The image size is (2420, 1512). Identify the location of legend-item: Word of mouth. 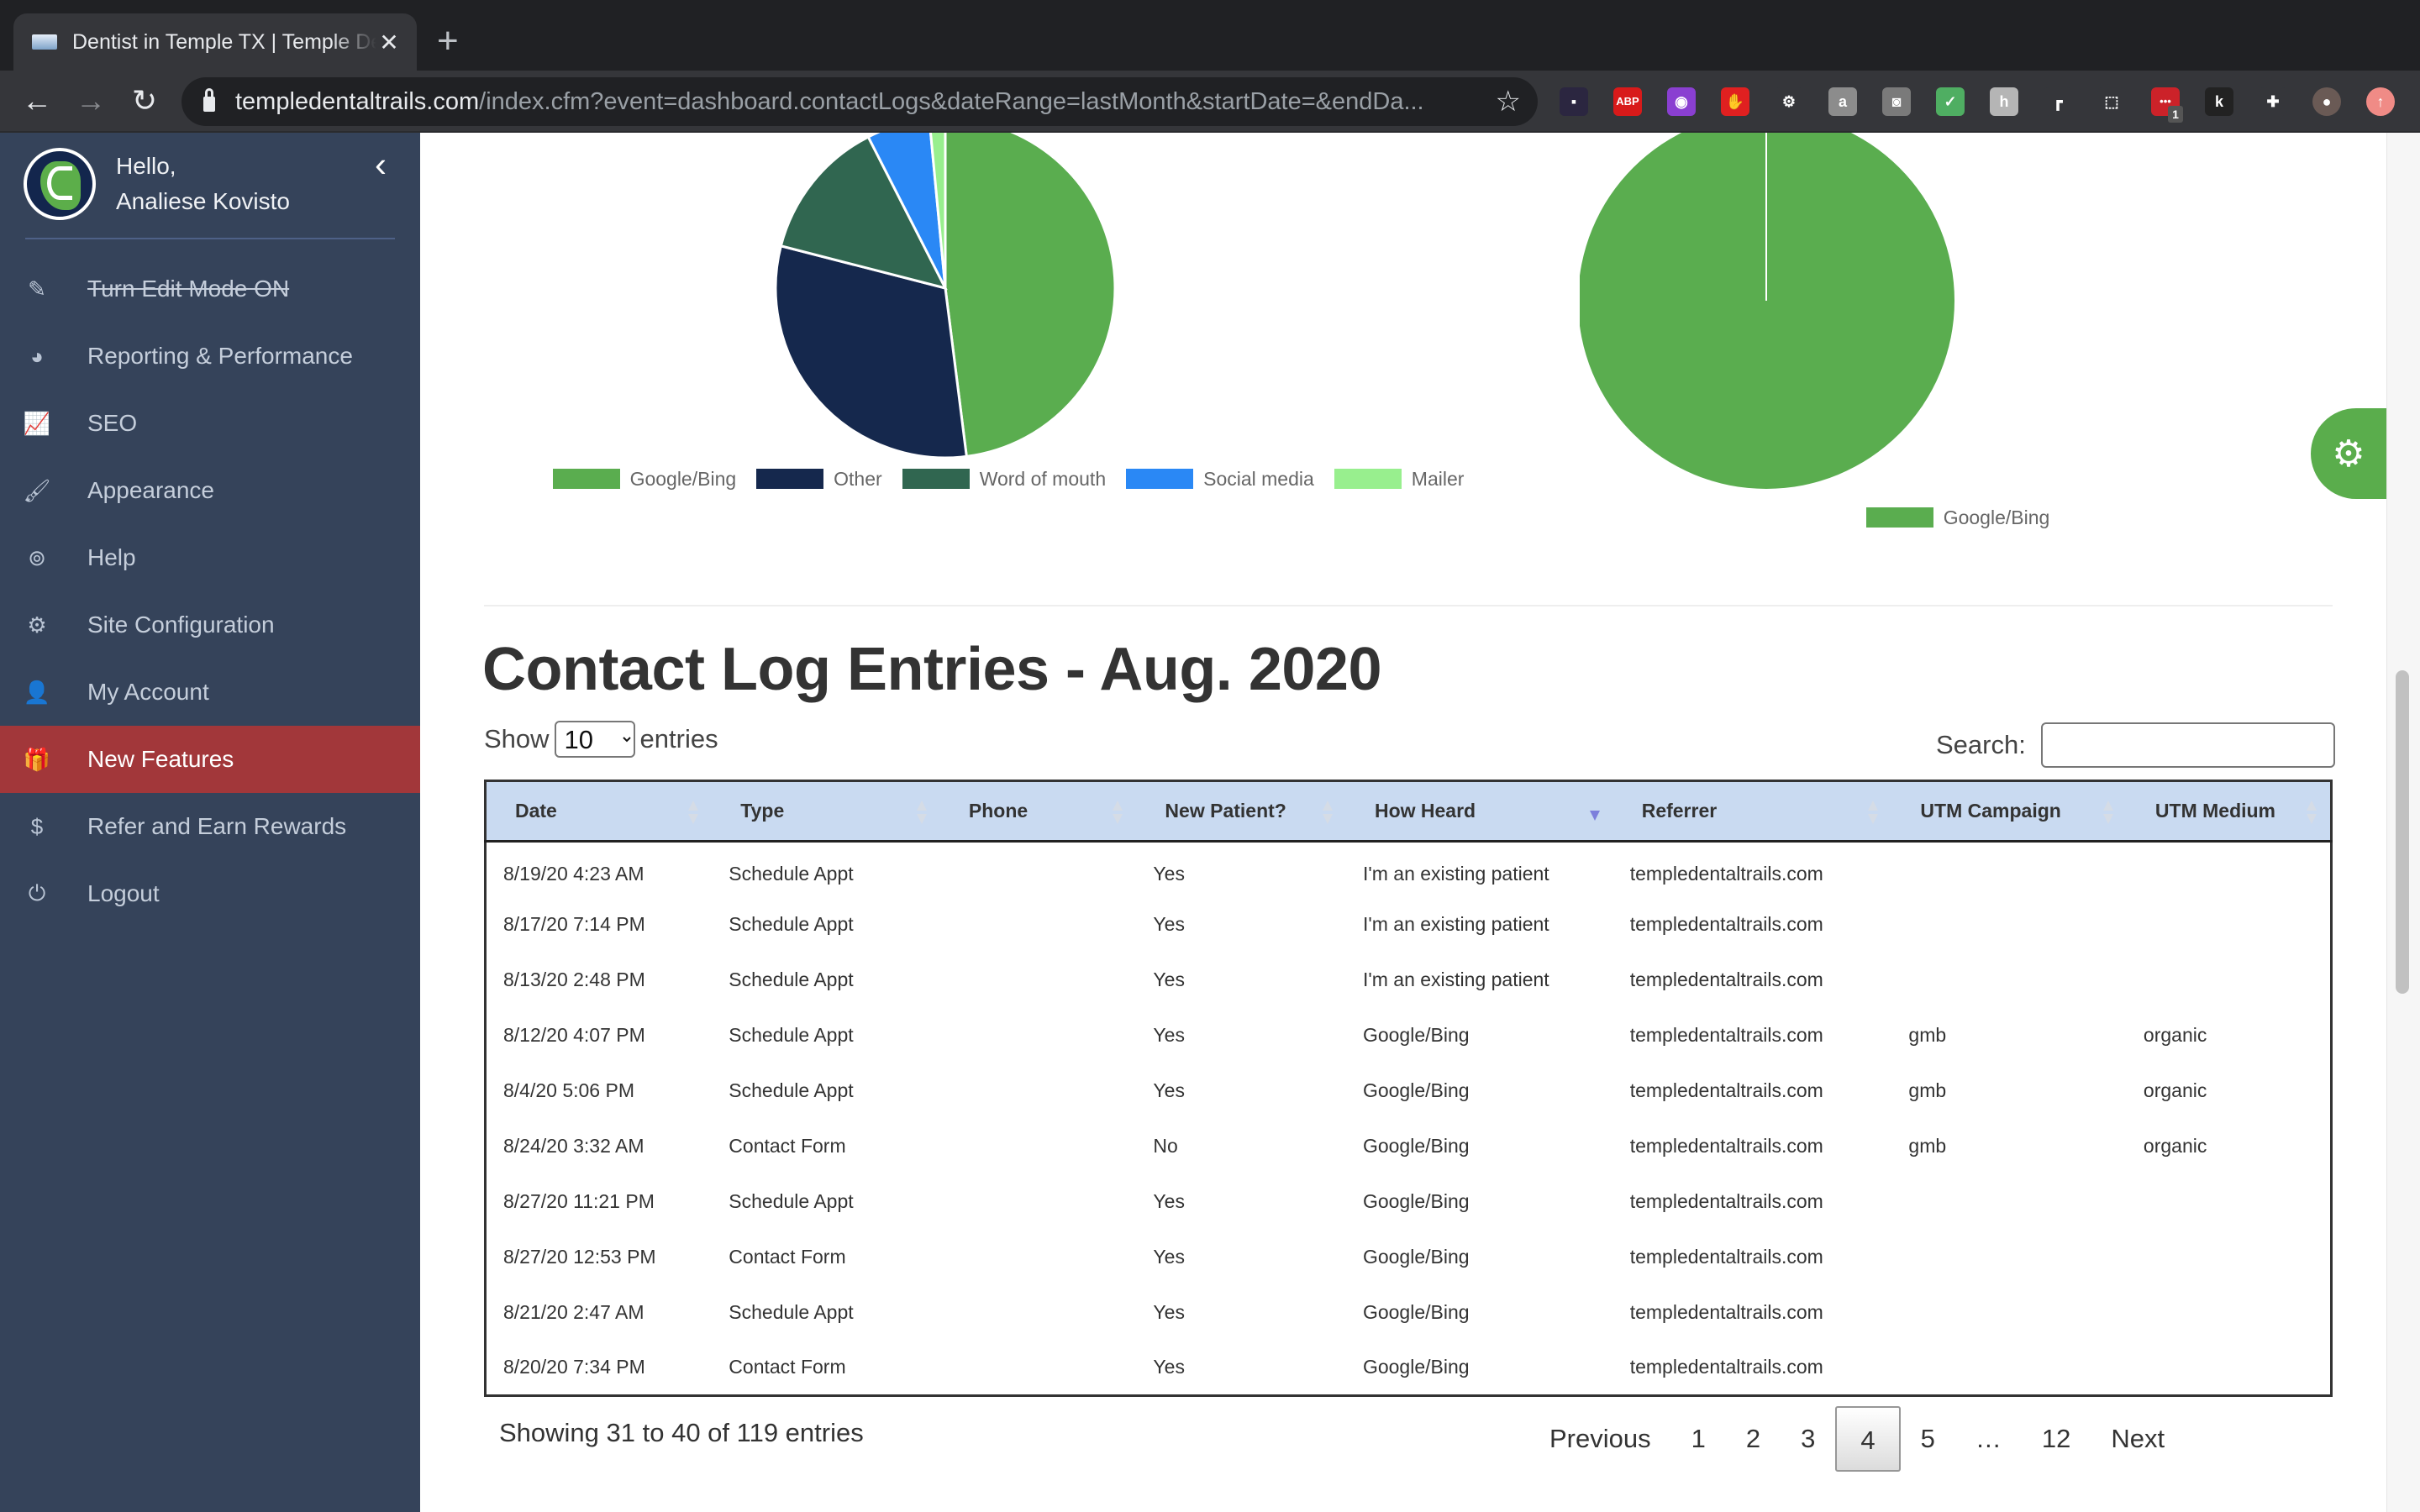
(1004, 478).